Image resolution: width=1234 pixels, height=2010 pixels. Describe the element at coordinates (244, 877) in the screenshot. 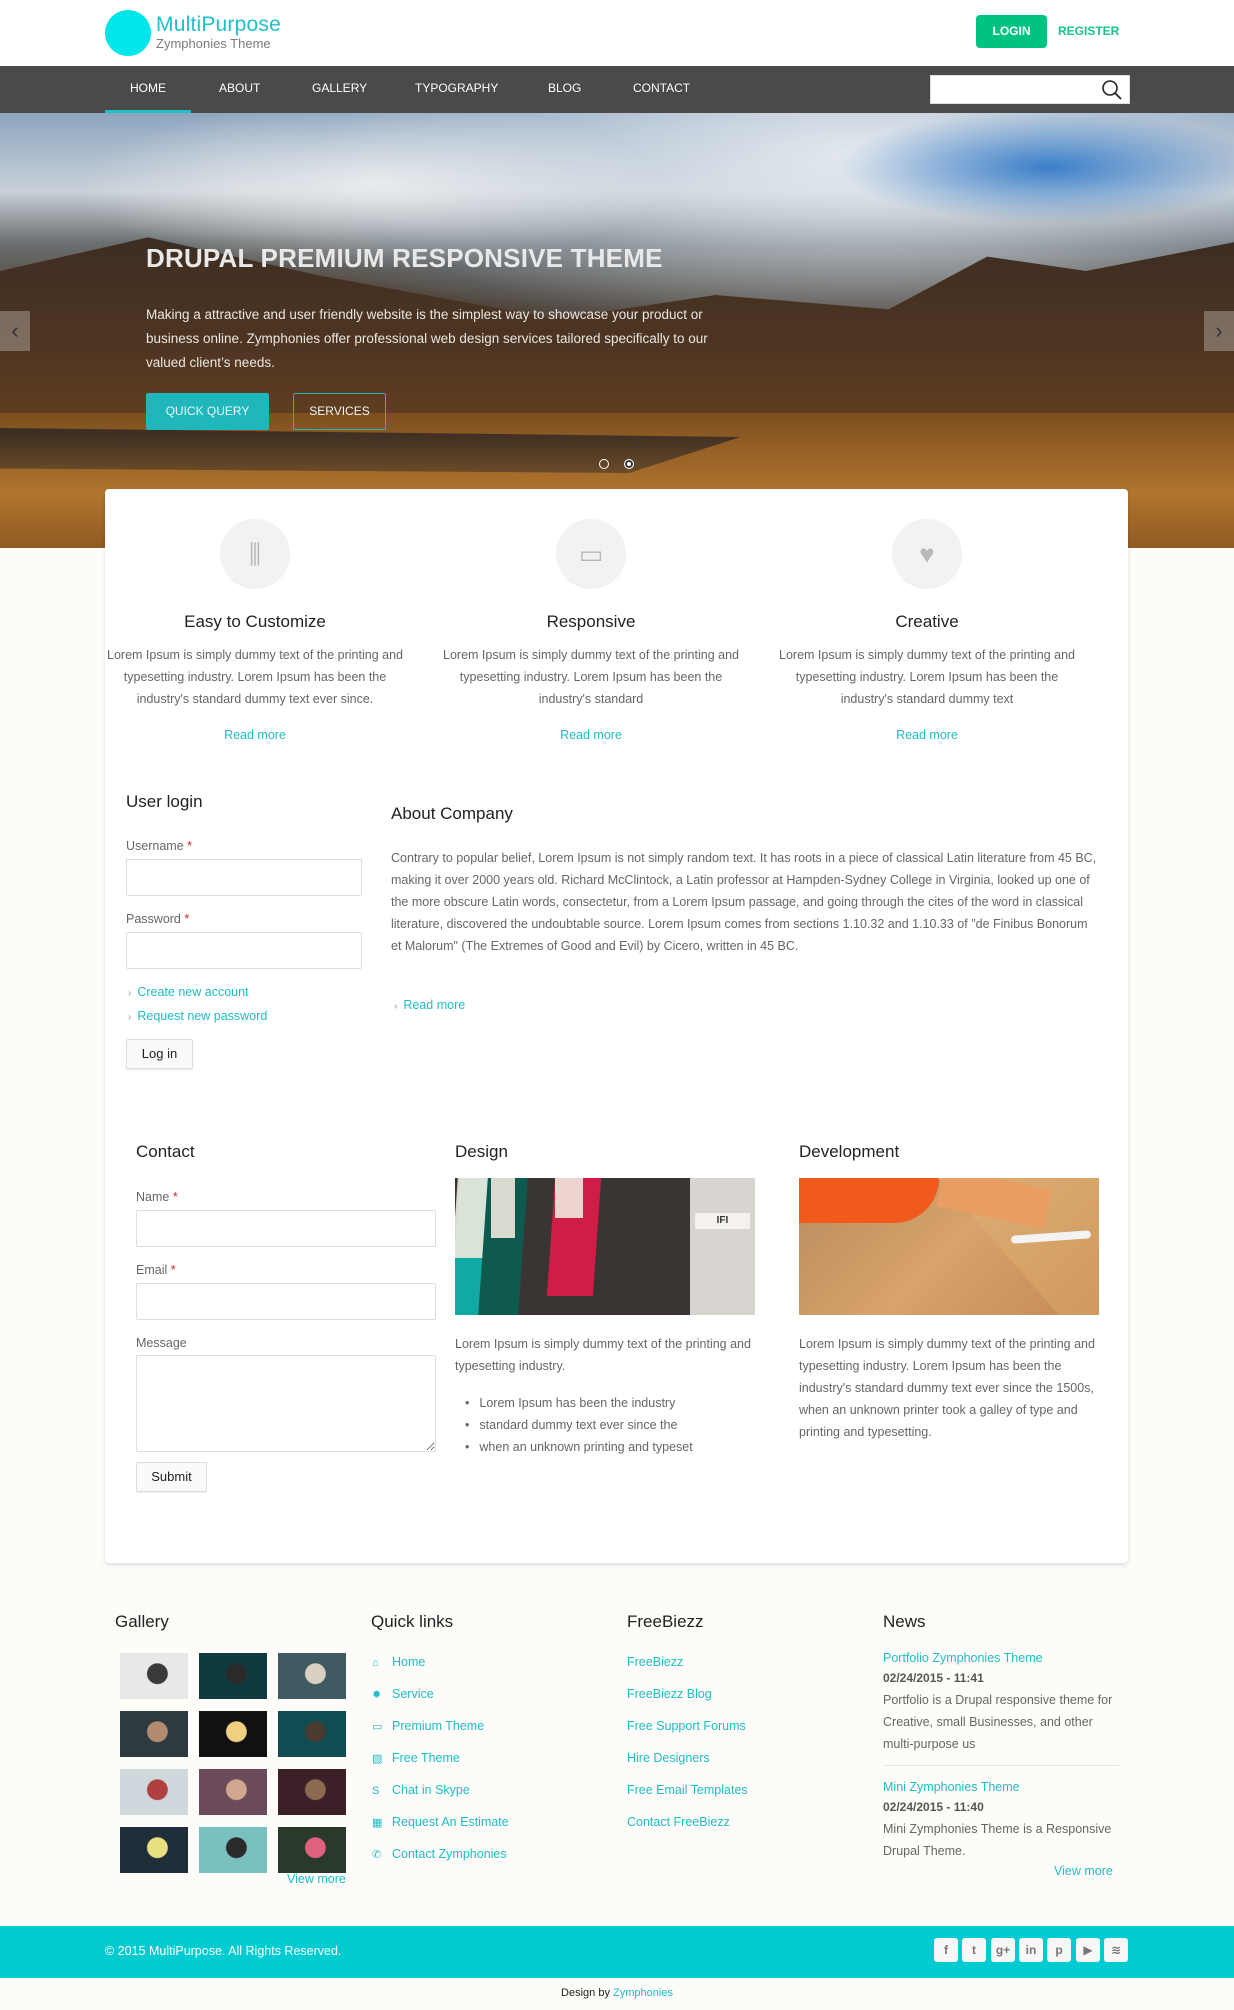

I see `username-input` at that location.